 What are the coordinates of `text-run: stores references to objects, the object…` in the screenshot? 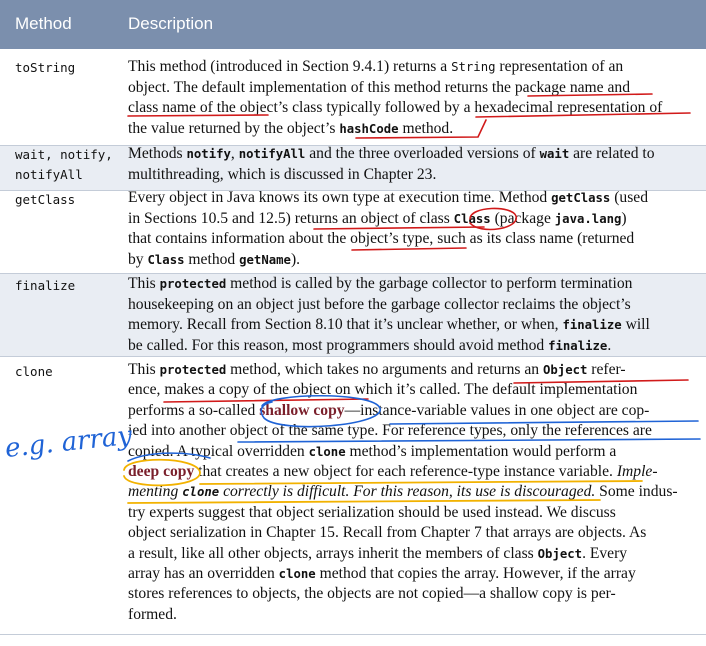 It's located at (372, 594).